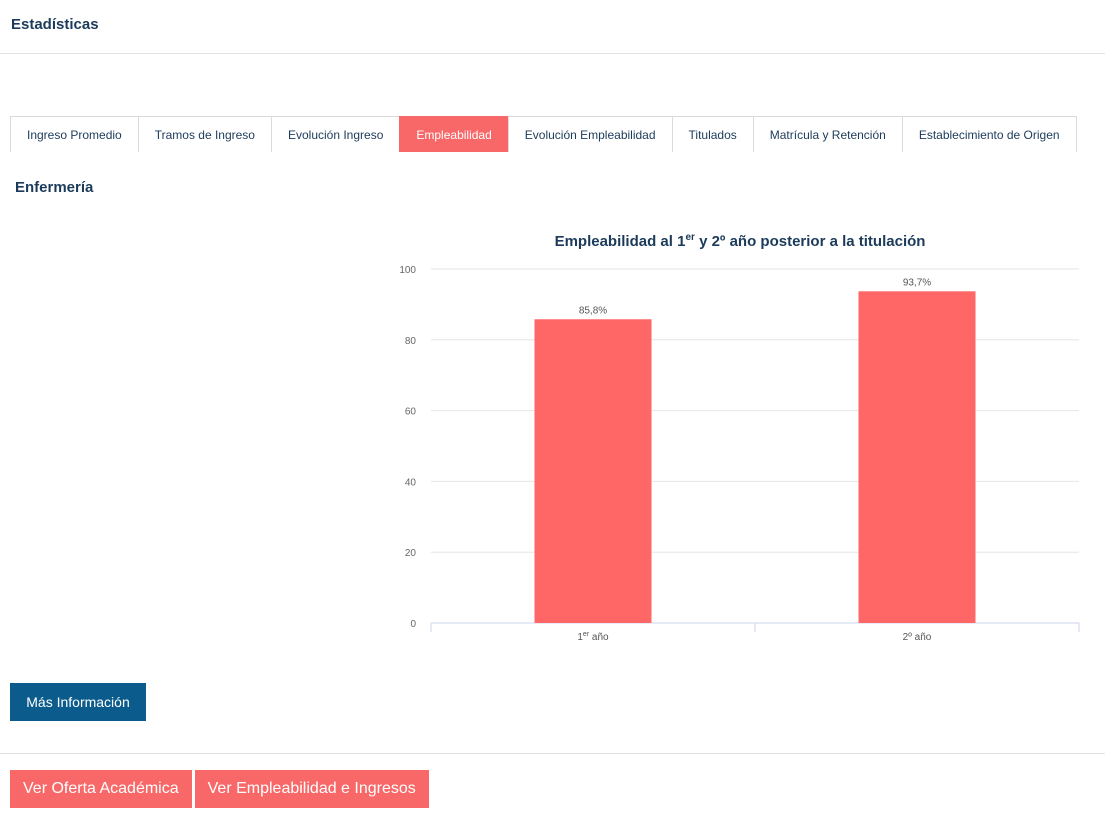  What do you see at coordinates (204, 134) in the screenshot?
I see `tab-tramos-de-ingreso: Tramos de Ingreso` at bounding box center [204, 134].